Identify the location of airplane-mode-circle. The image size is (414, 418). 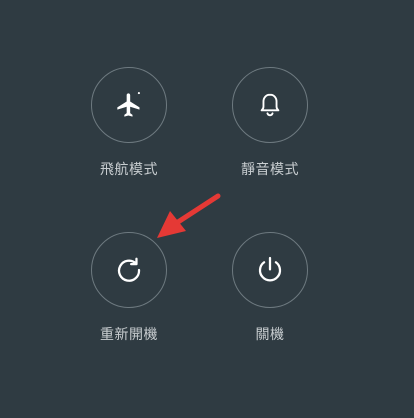
(129, 105).